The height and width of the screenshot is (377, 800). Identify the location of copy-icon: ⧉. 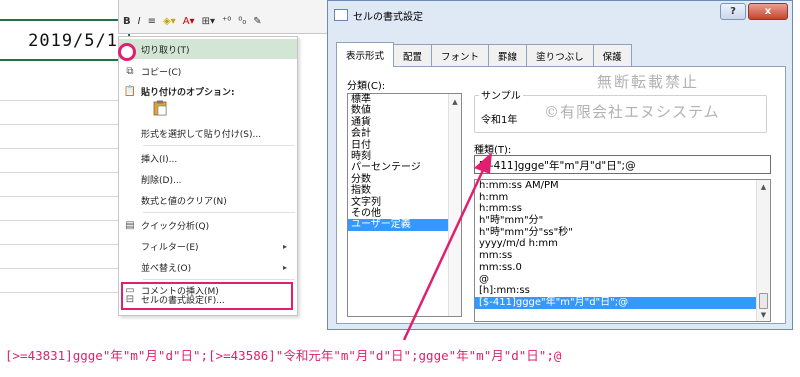
(130, 71).